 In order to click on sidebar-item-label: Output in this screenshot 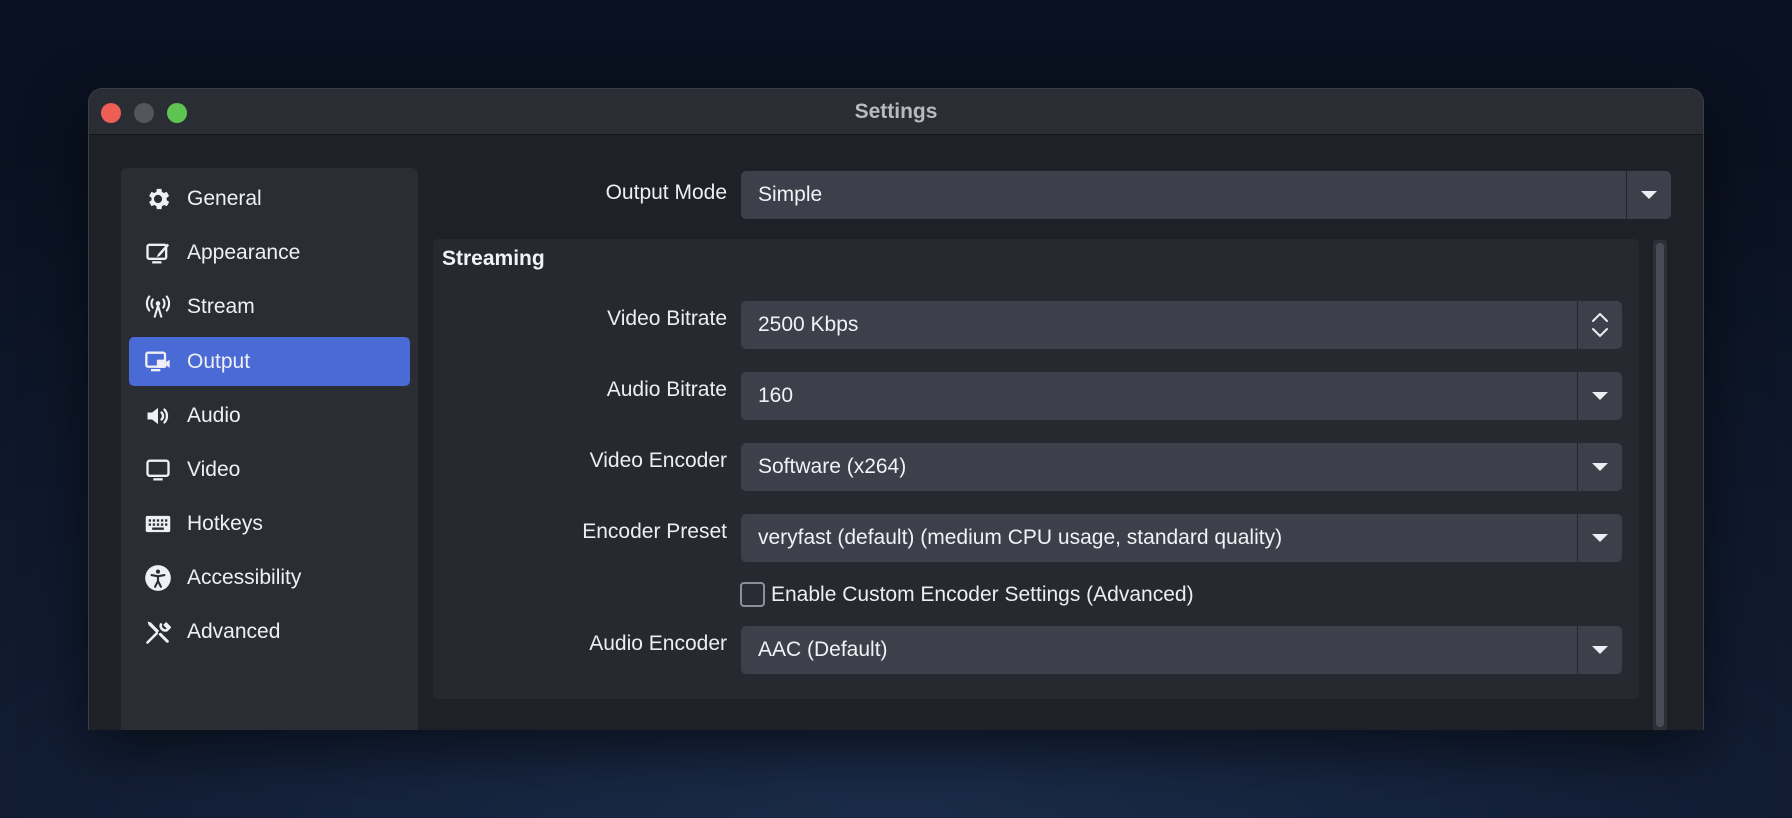, I will do `click(219, 361)`.